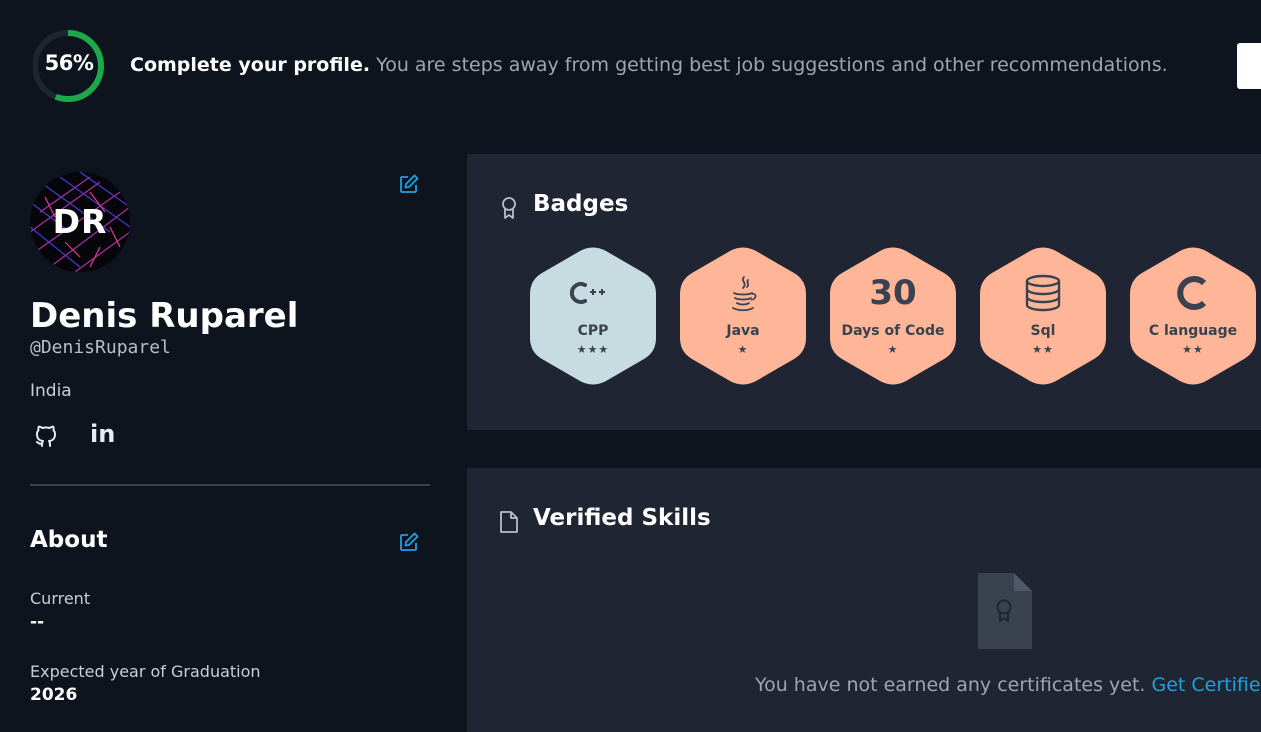 The height and width of the screenshot is (732, 1261). What do you see at coordinates (69, 540) in the screenshot?
I see `about-section-title: About` at bounding box center [69, 540].